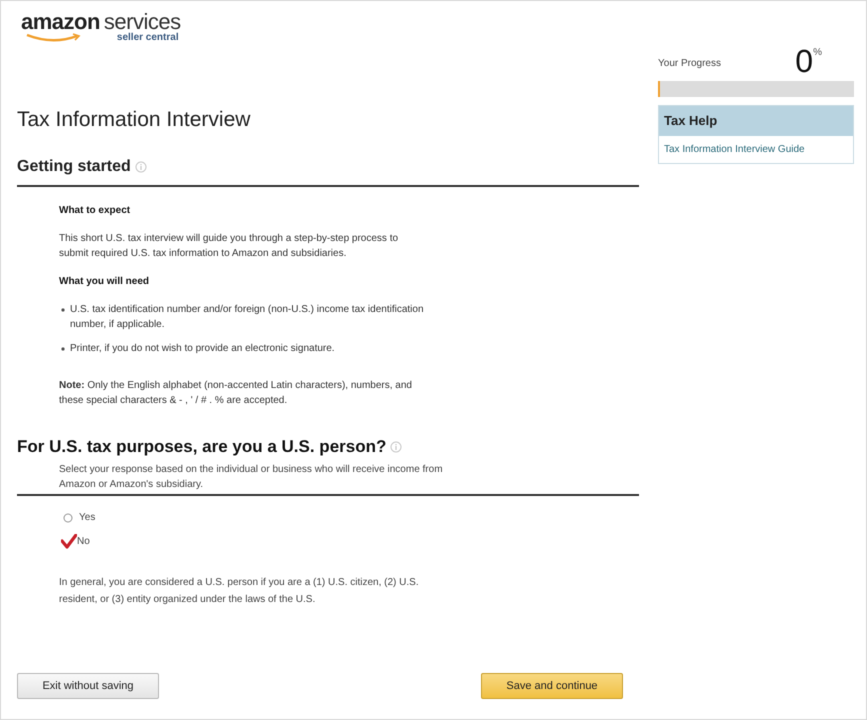 This screenshot has width=867, height=720. I want to click on paragraph: This short U.S. tax interview will guide you through a step-by-step process to submit required U.S. tax information to Amazon and subsidiaries., so click(229, 247).